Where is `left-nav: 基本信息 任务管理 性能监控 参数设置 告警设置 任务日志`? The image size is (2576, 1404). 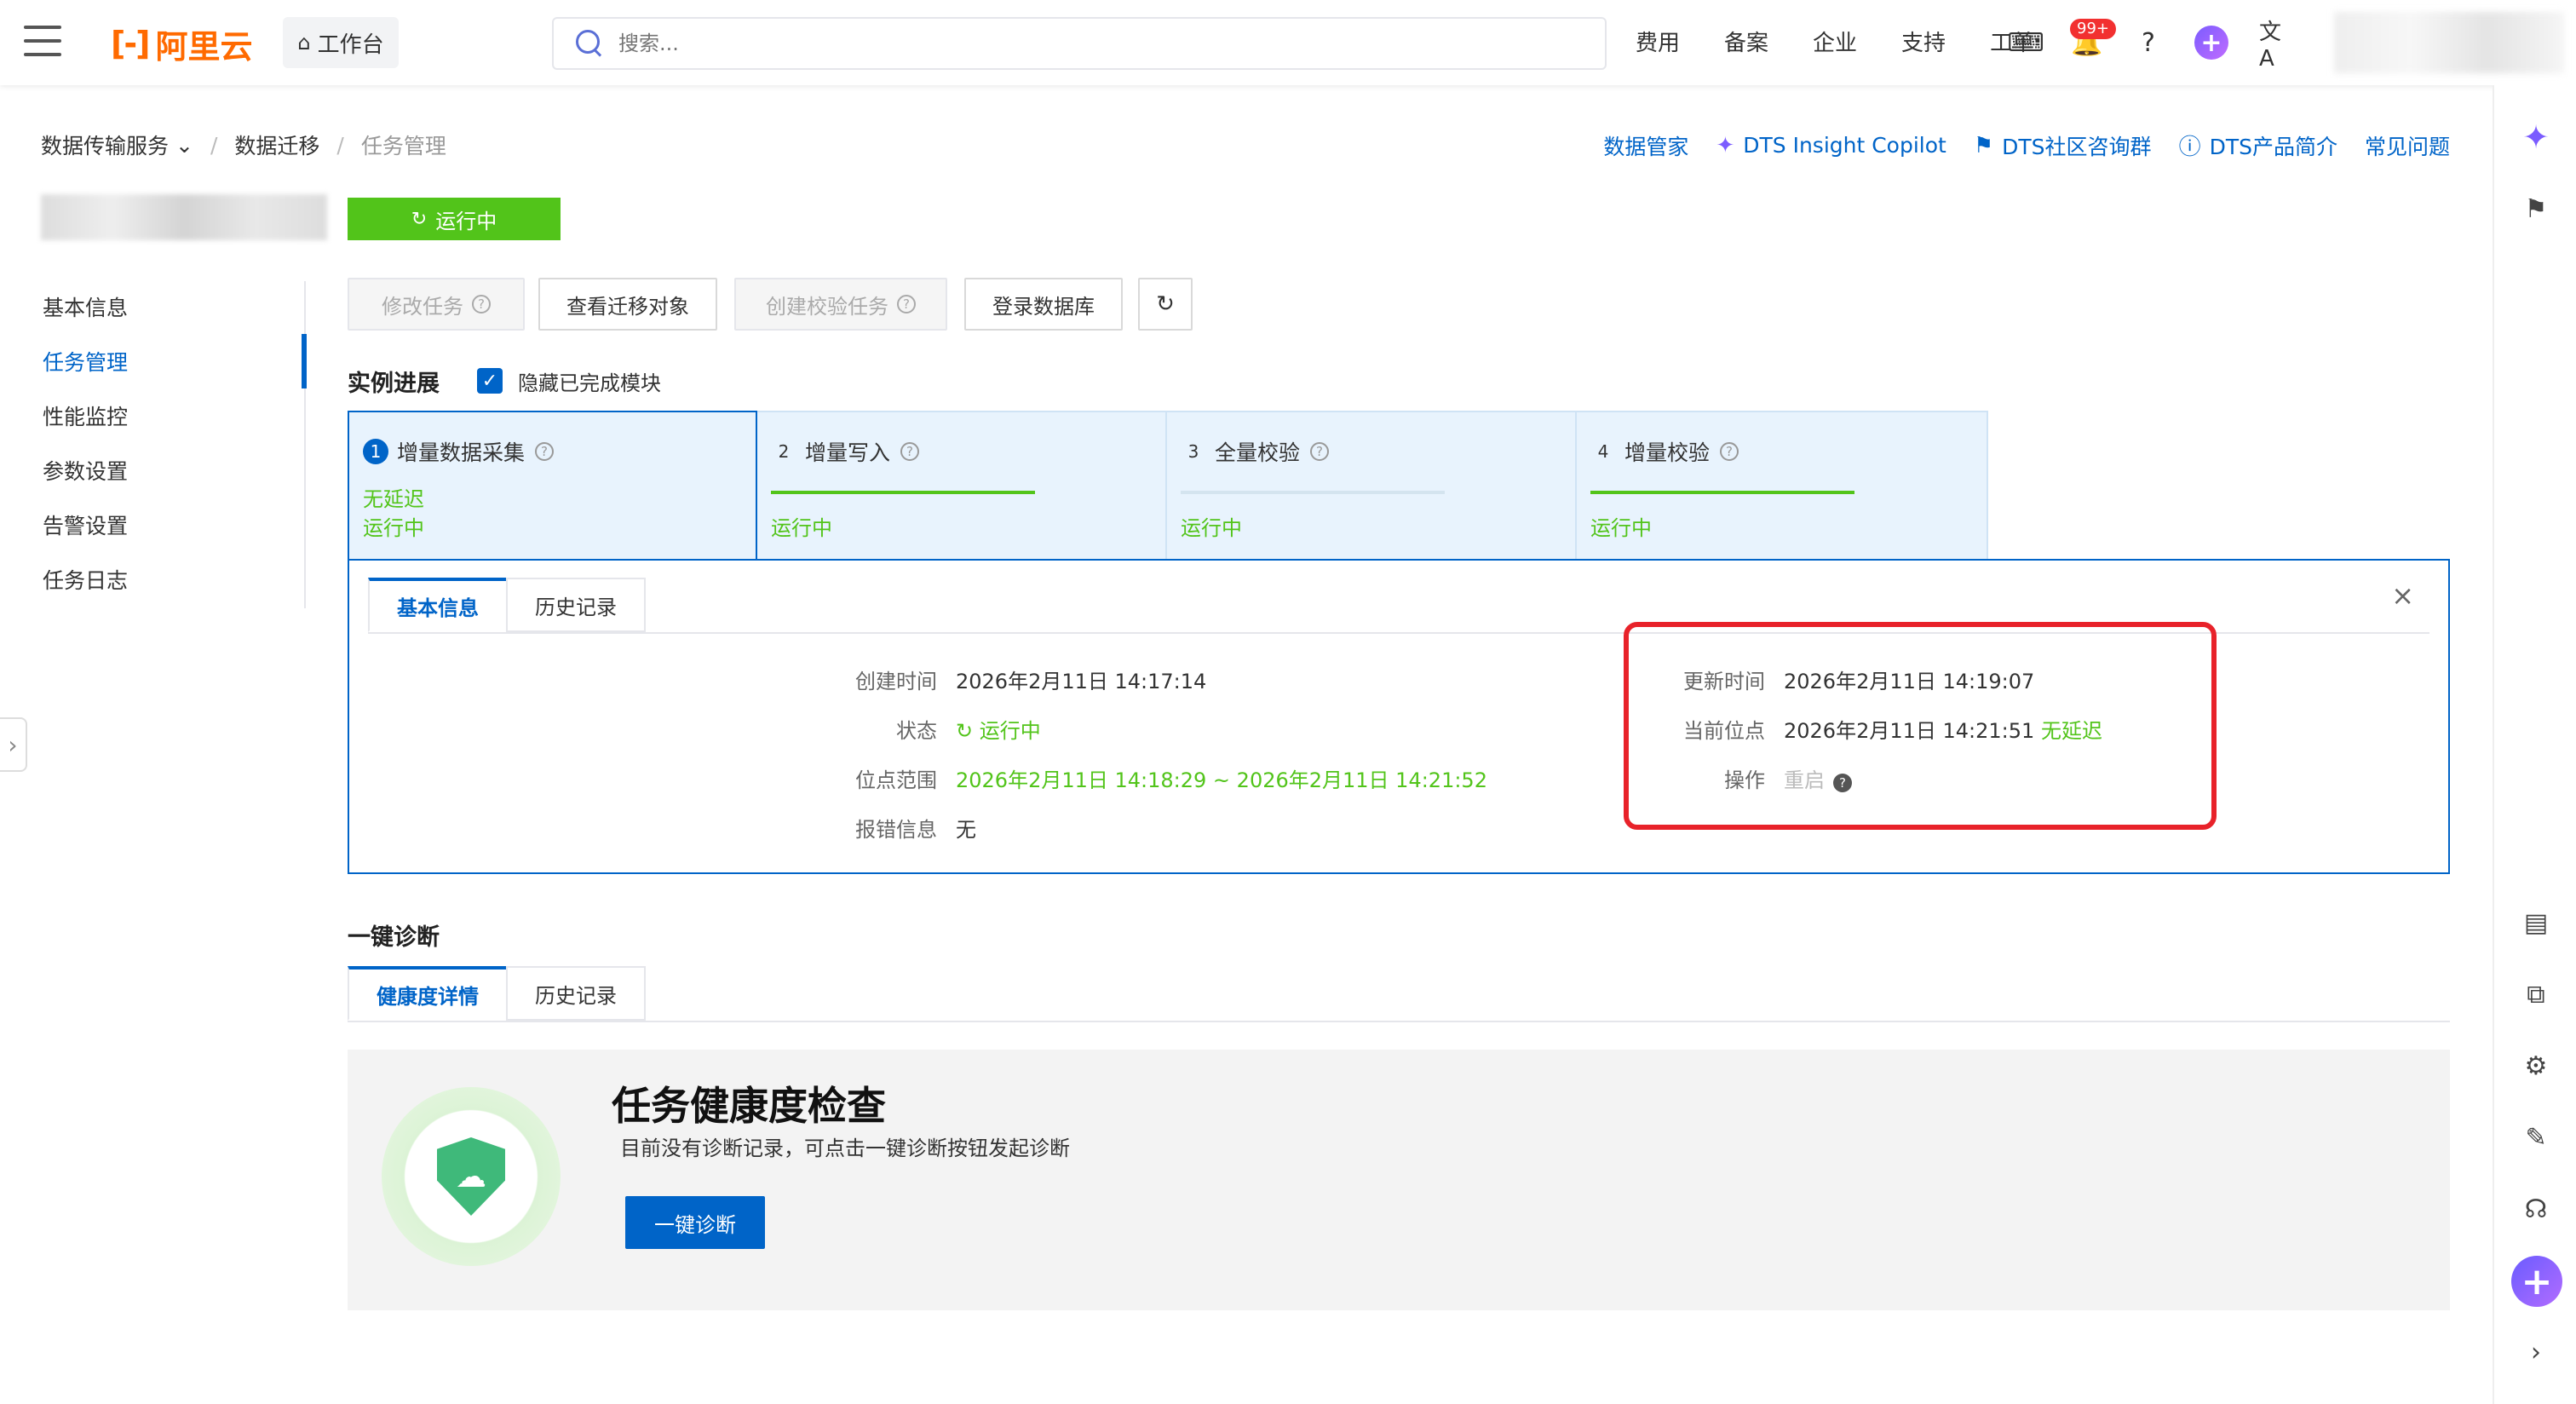 left-nav: 基本信息 任务管理 性能监控 参数设置 告警设置 任务日志 is located at coordinates (154, 444).